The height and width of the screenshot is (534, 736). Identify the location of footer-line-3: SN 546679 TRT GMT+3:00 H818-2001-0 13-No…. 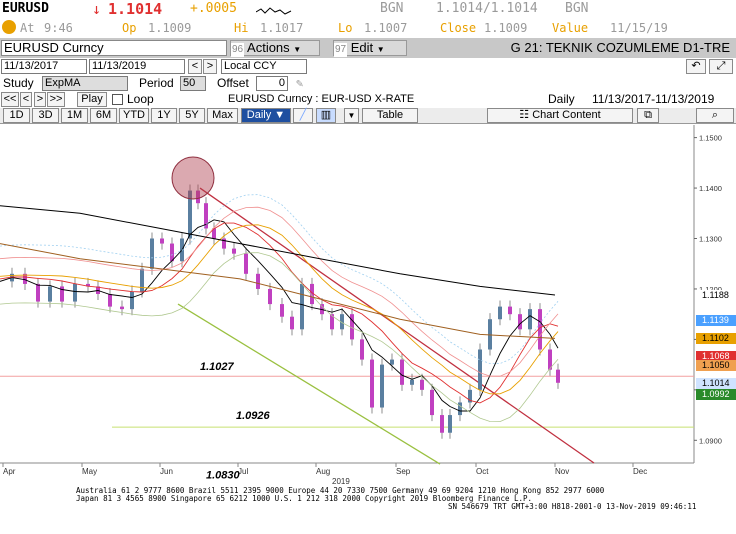
(572, 506).